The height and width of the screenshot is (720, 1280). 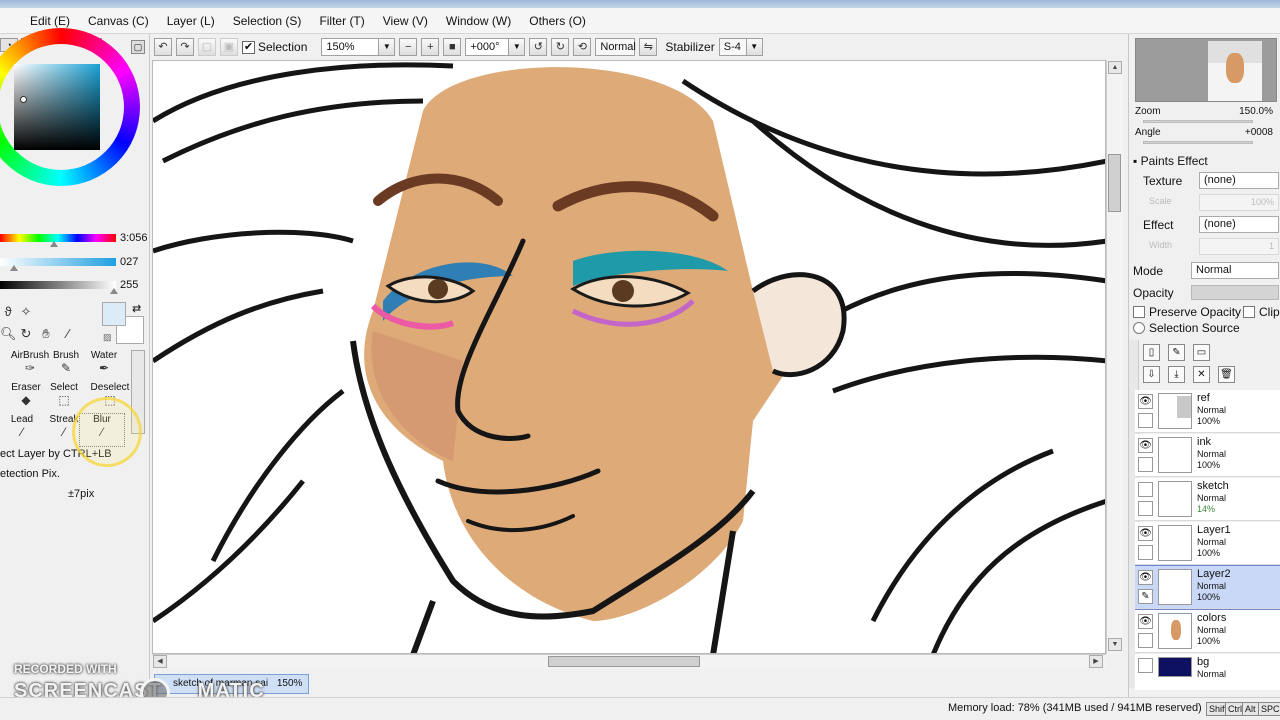 I want to click on pen-icon: ✎, so click(x=1145, y=596).